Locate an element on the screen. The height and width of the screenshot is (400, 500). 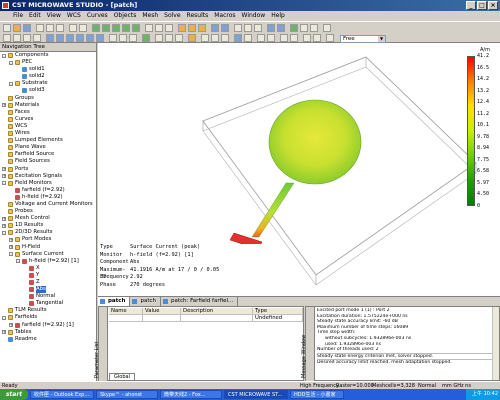
menu-curves: Curves is located at coordinates (97, 16).